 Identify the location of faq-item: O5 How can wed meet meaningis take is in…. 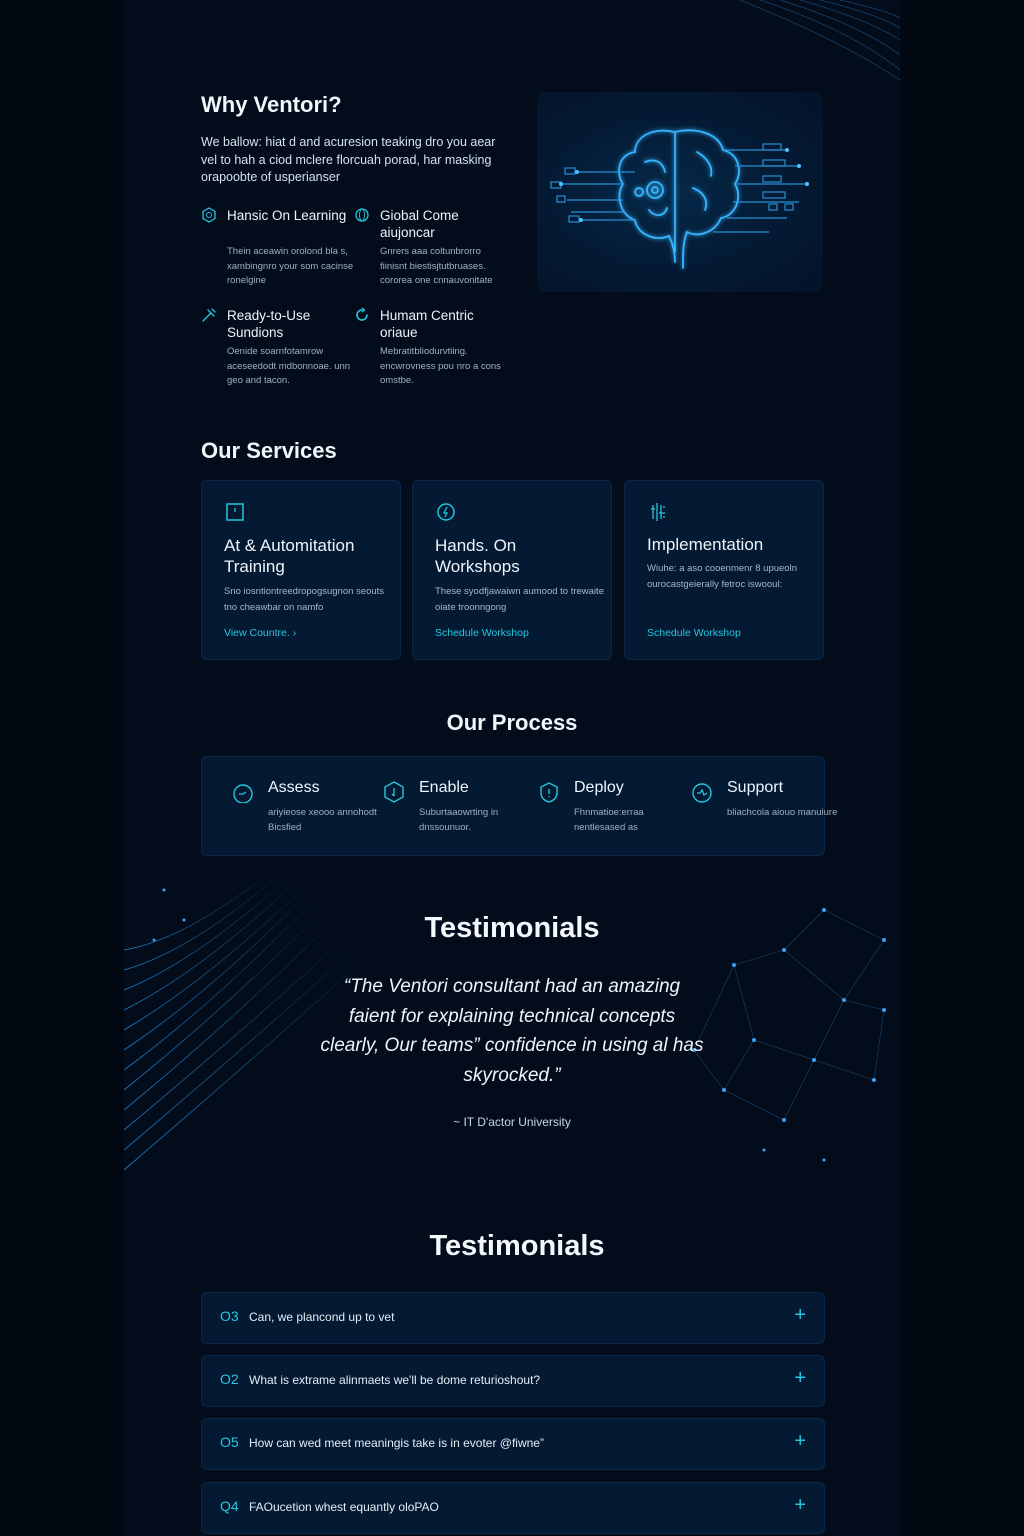
(513, 1444).